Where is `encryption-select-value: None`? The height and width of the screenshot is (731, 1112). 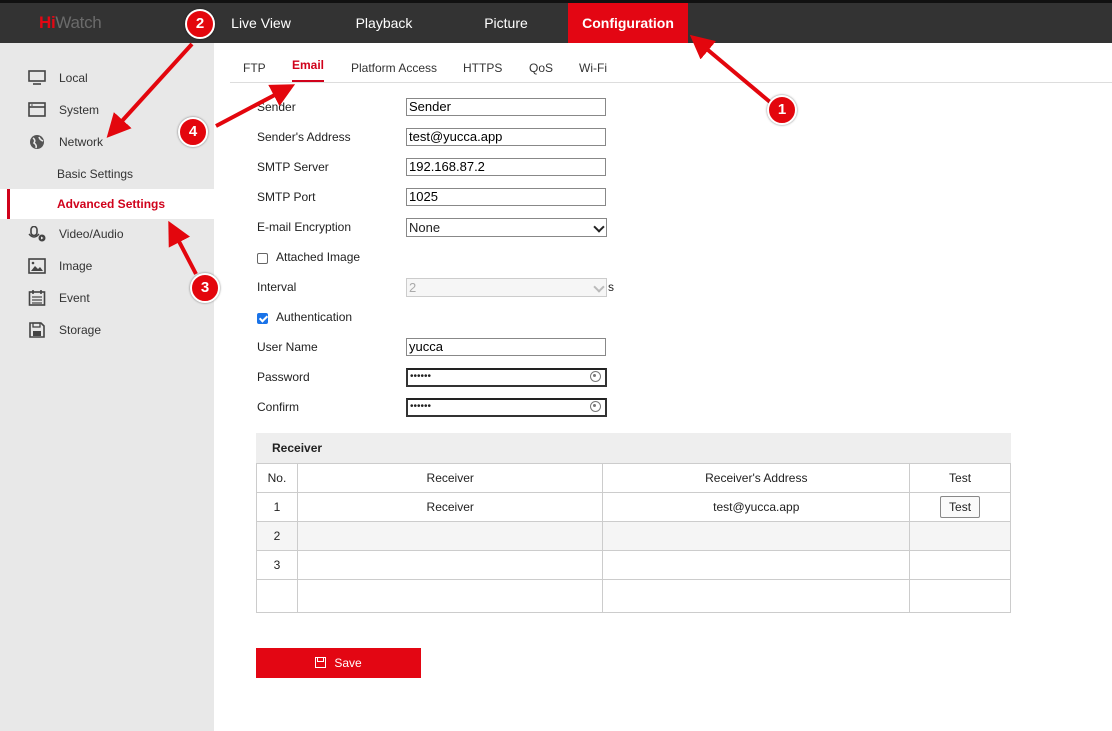 encryption-select-value: None is located at coordinates (425, 227).